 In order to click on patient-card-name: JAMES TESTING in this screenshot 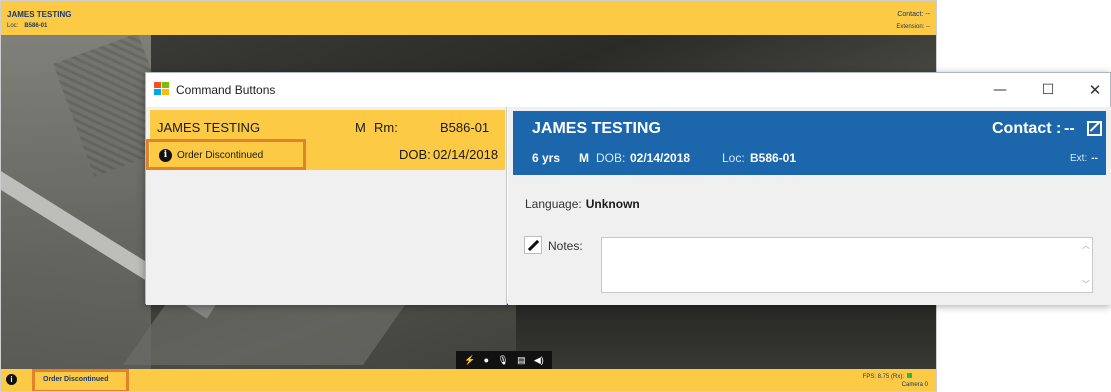, I will do `click(209, 127)`.